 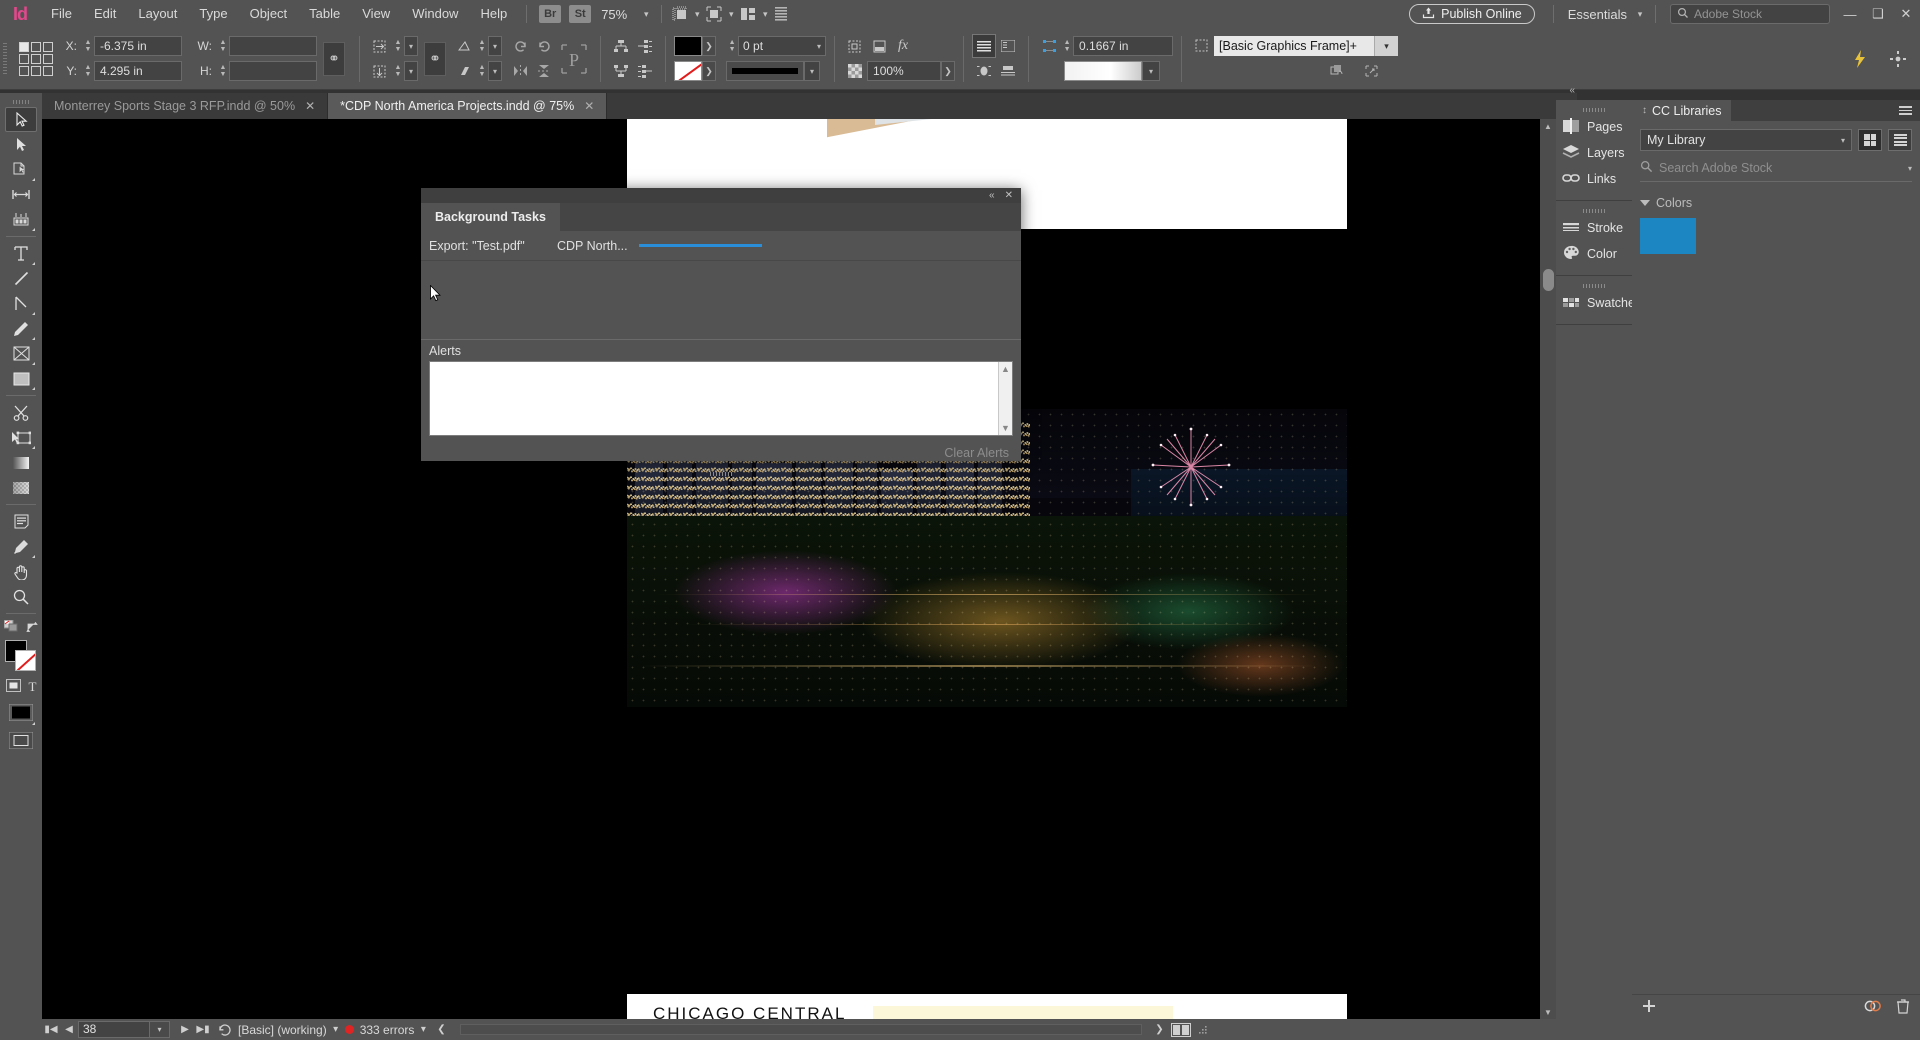 I want to click on view-options-icon, so click(x=680, y=14).